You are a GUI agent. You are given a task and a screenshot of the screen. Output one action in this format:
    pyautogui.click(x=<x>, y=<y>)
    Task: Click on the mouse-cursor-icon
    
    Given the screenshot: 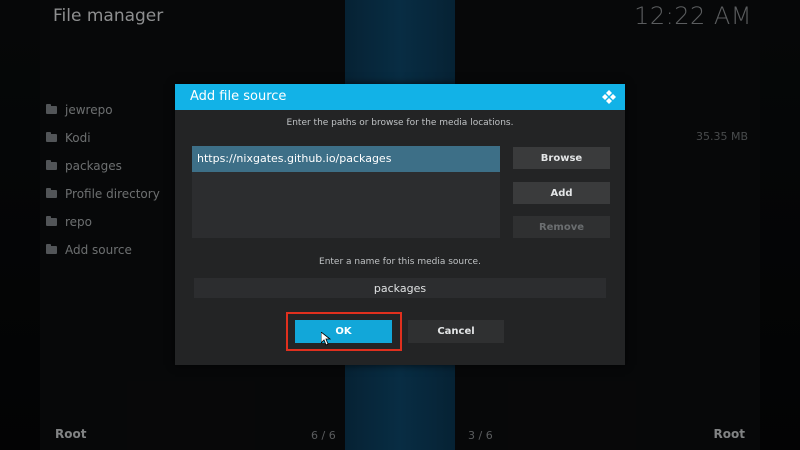 What is the action you would take?
    pyautogui.click(x=326, y=339)
    